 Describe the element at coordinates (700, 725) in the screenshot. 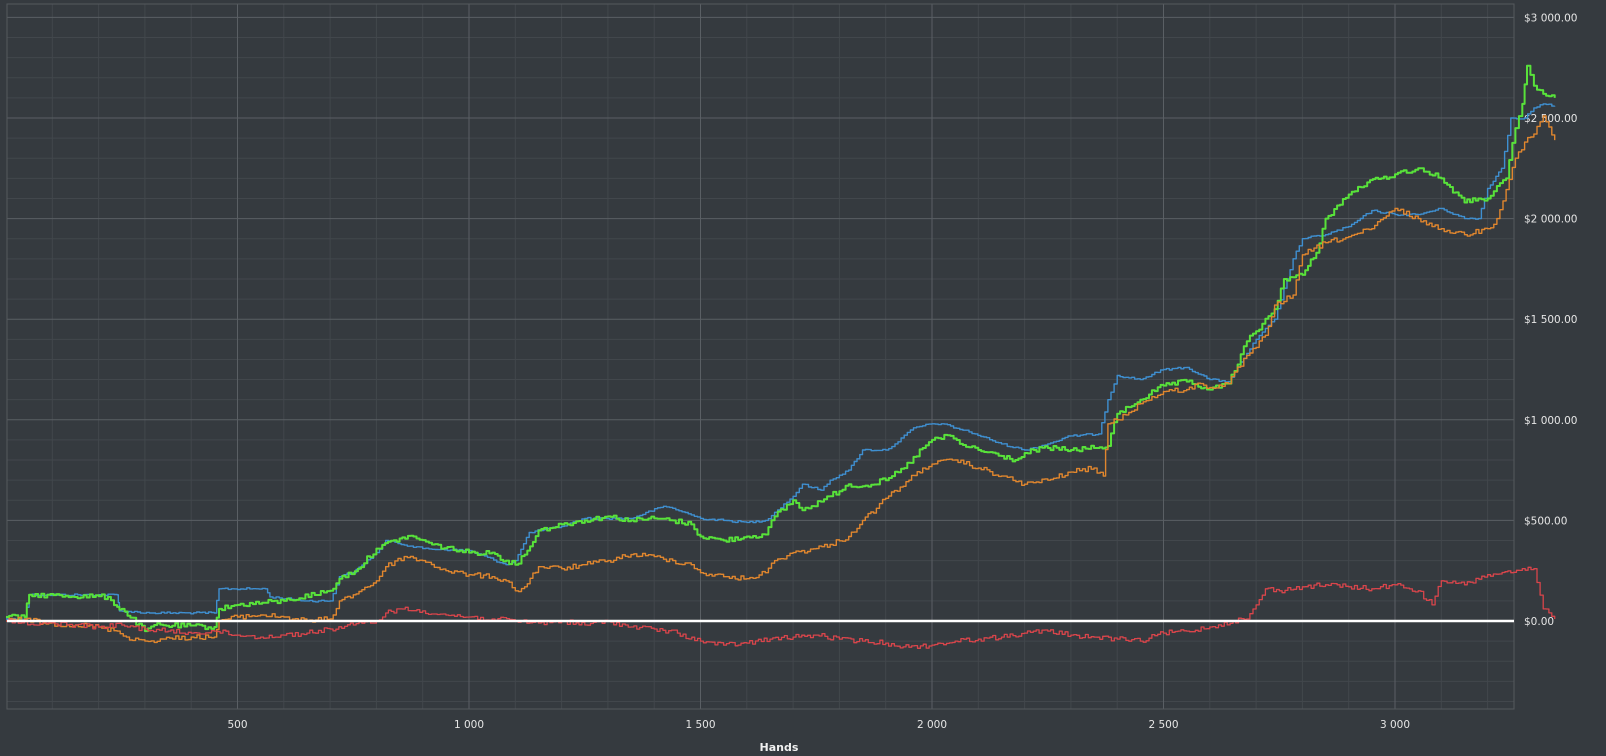

I see `x-tick-label: 1 500` at that location.